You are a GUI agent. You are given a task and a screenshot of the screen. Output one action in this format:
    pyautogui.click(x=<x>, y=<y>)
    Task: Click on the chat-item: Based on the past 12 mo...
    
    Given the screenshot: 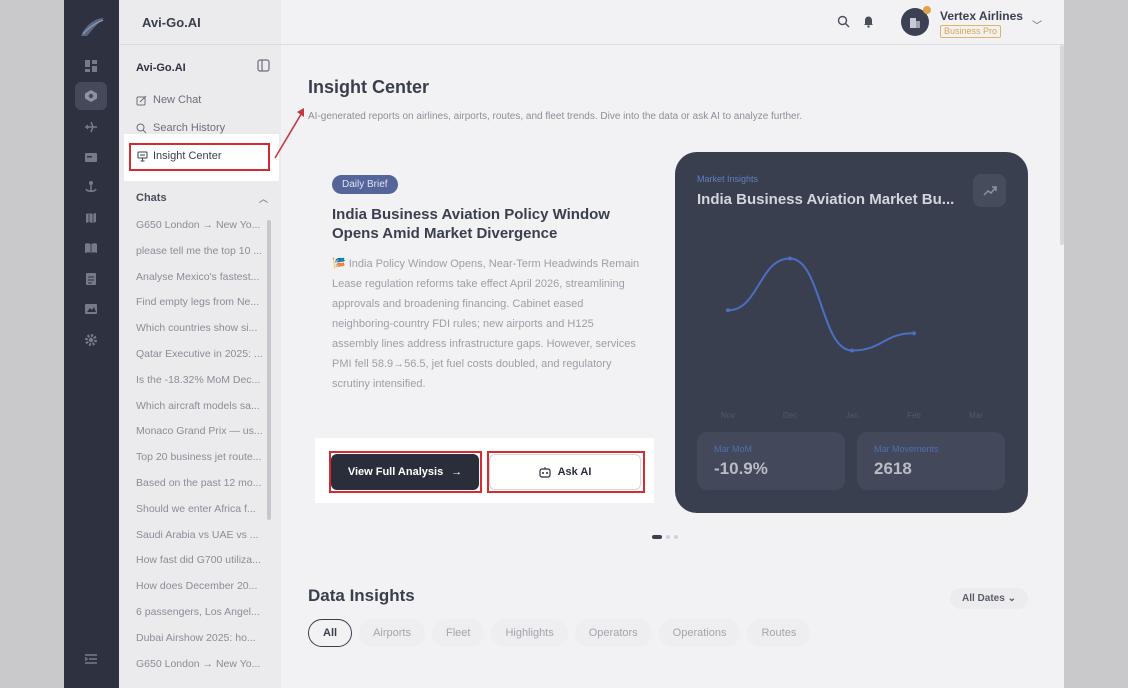 What is the action you would take?
    pyautogui.click(x=200, y=490)
    